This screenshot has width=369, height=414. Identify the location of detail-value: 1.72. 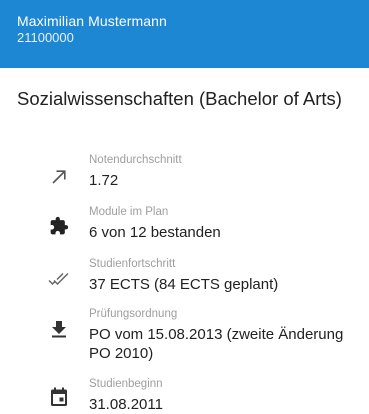
(104, 180).